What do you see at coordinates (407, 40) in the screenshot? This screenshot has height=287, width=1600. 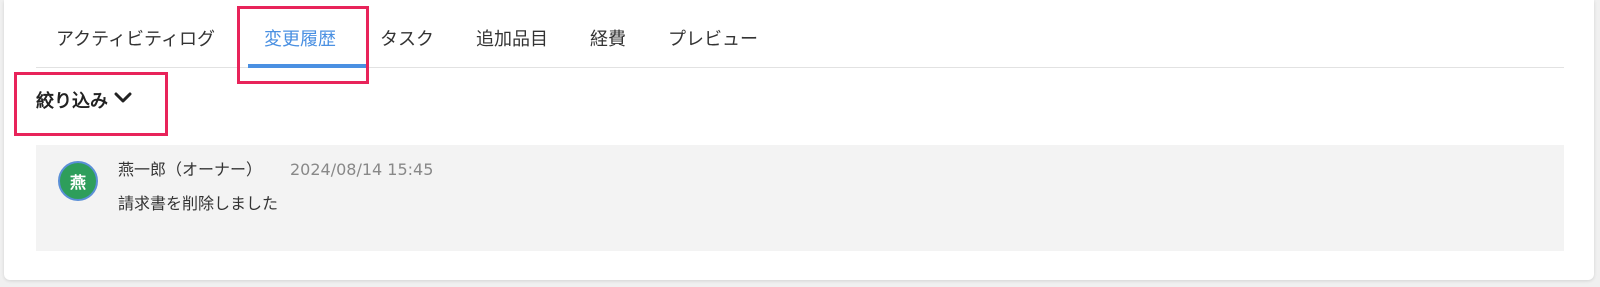 I see `tab-tasks: タスク` at bounding box center [407, 40].